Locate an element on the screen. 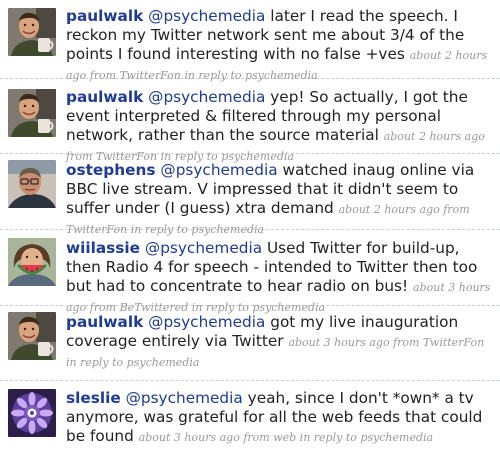 The width and height of the screenshot is (500, 458). tweet-author-link: ostephens is located at coordinates (111, 170).